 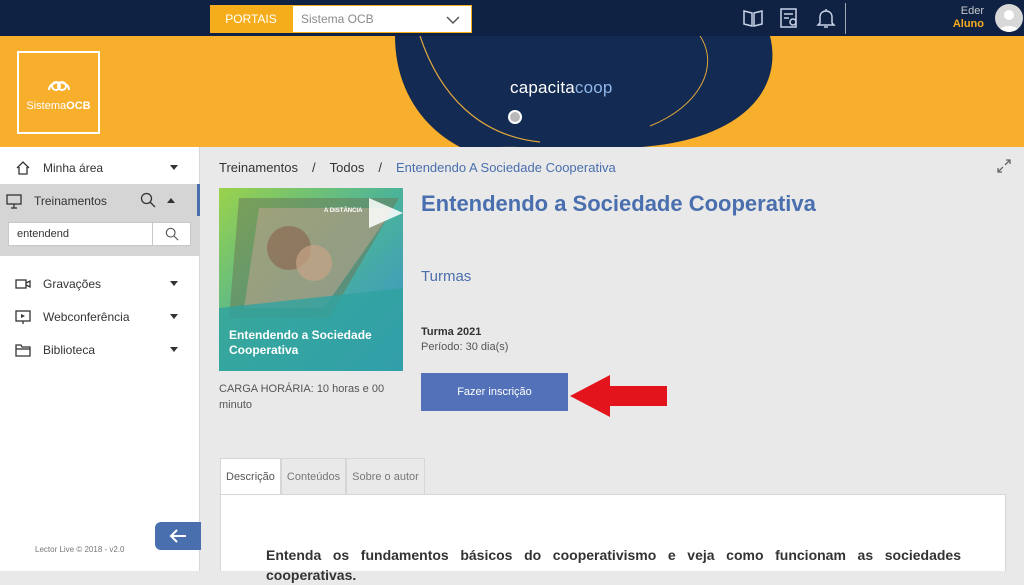 I want to click on search-submit-button, so click(x=171, y=234).